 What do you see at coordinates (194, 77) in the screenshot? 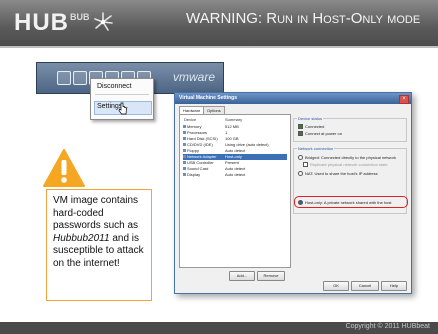
I see `vmware-label: vmware` at bounding box center [194, 77].